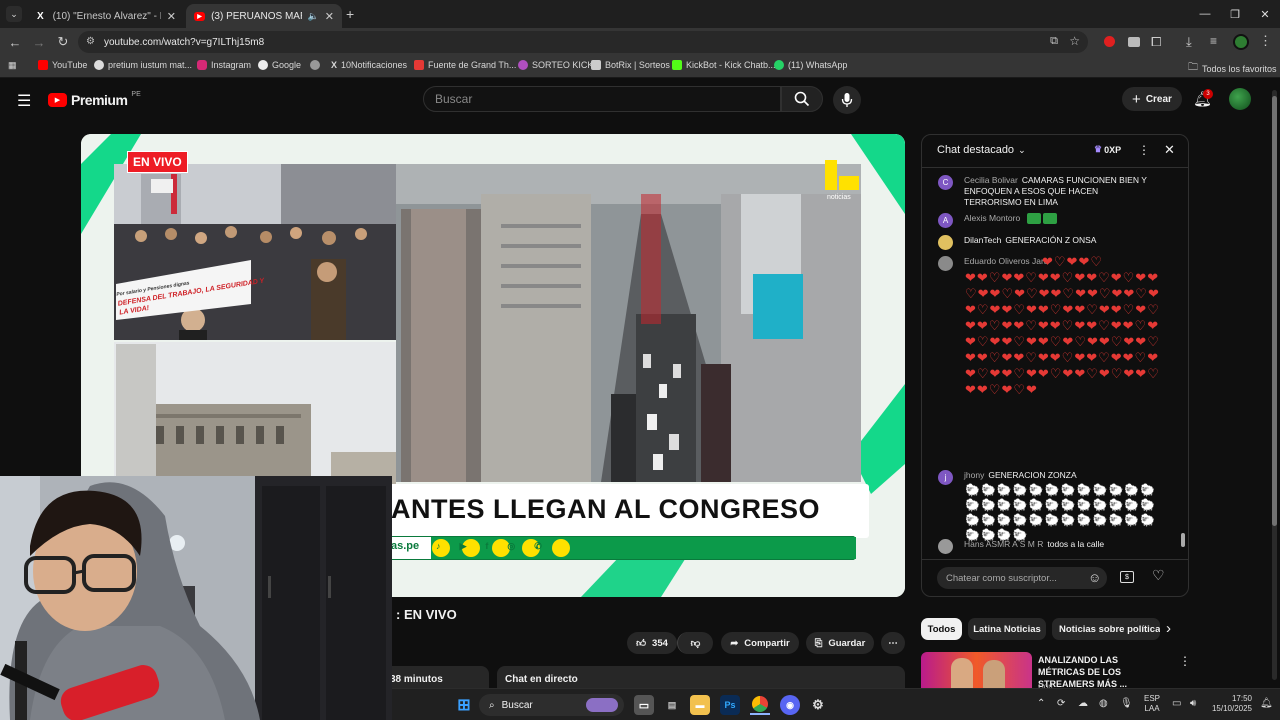 Image resolution: width=1280 pixels, height=720 pixels. What do you see at coordinates (62, 65) in the screenshot?
I see `bookmark-youtube: YouTube` at bounding box center [62, 65].